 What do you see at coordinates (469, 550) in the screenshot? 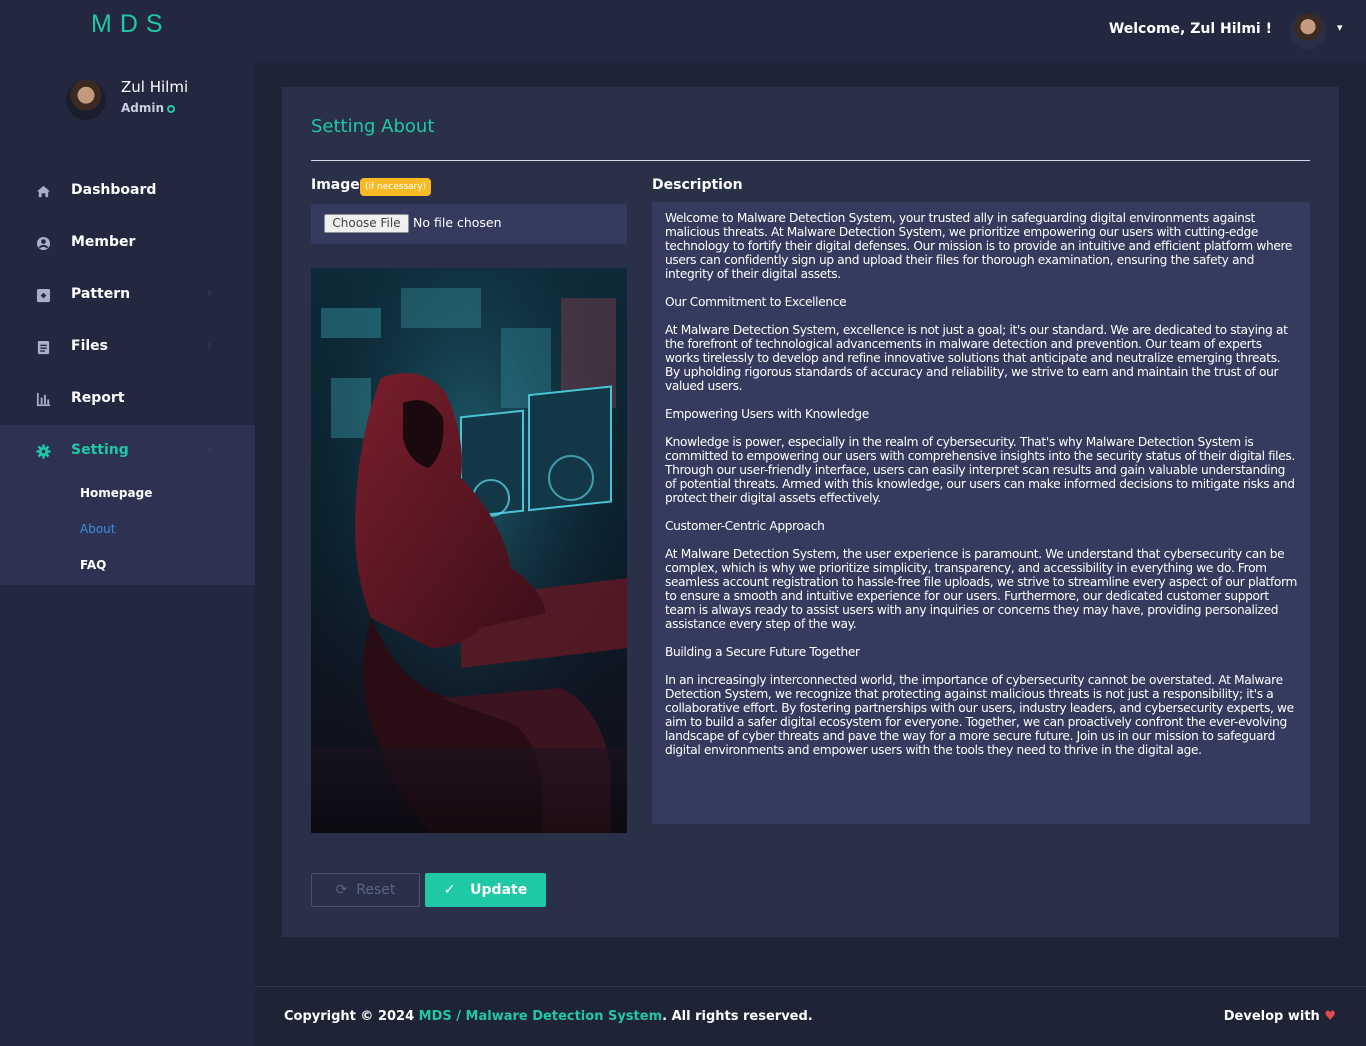
I see `about-image-preview` at bounding box center [469, 550].